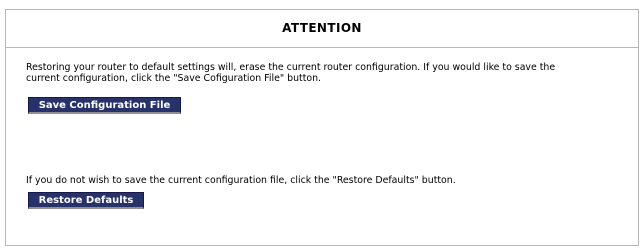 This screenshot has height=249, width=644. What do you see at coordinates (322, 28) in the screenshot?
I see `attention-title: ATTENTION` at bounding box center [322, 28].